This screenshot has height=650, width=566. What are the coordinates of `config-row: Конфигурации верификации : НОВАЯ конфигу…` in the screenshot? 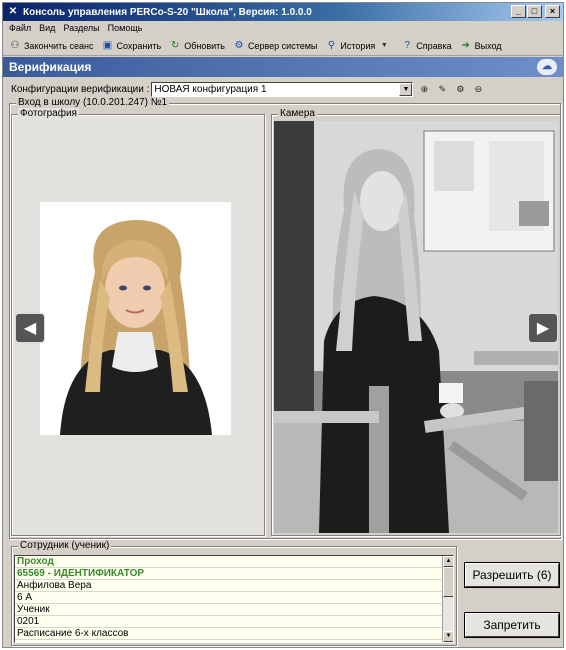 It's located at (248, 89).